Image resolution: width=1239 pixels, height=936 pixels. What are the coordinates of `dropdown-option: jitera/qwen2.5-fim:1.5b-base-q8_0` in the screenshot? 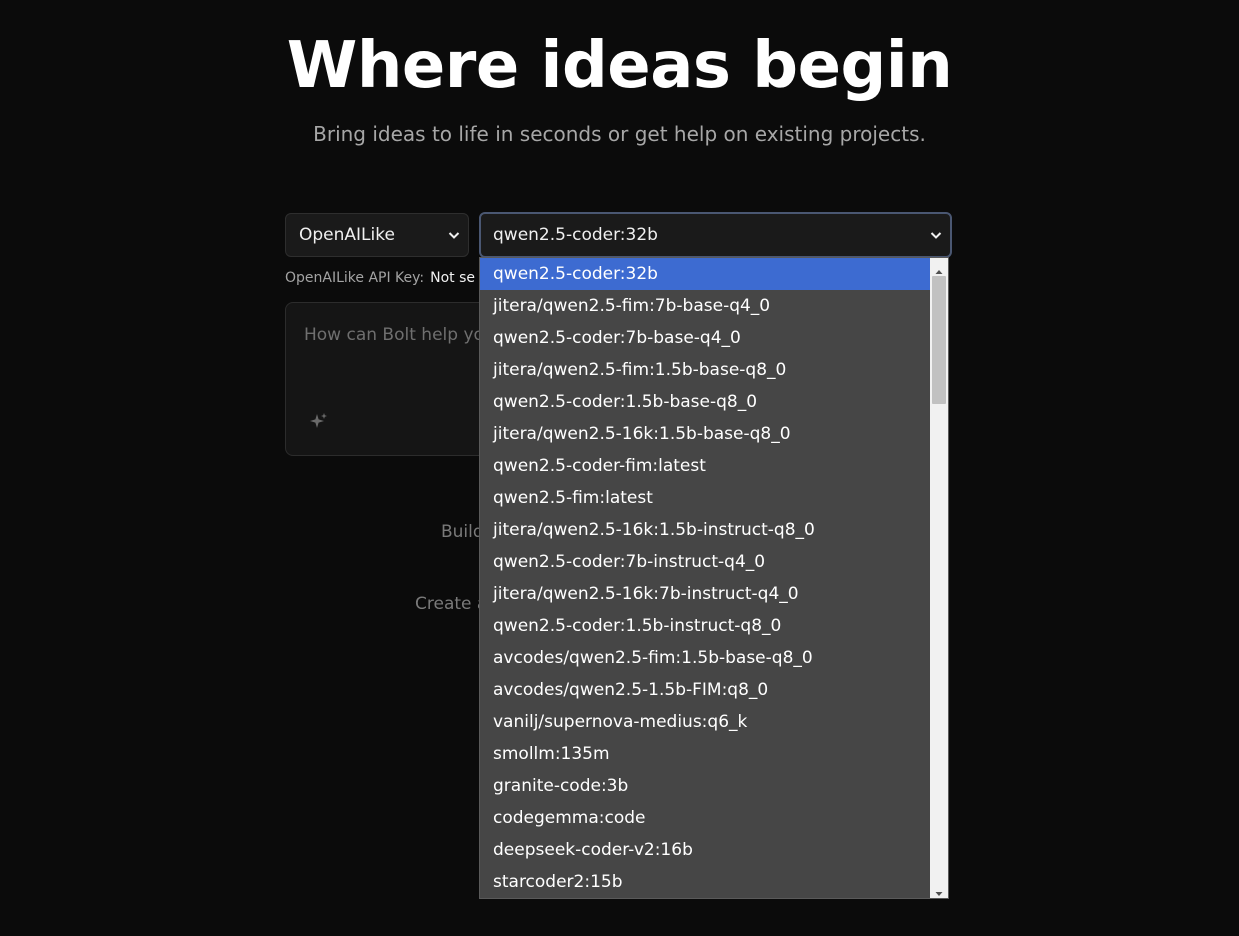 It's located at (705, 370).